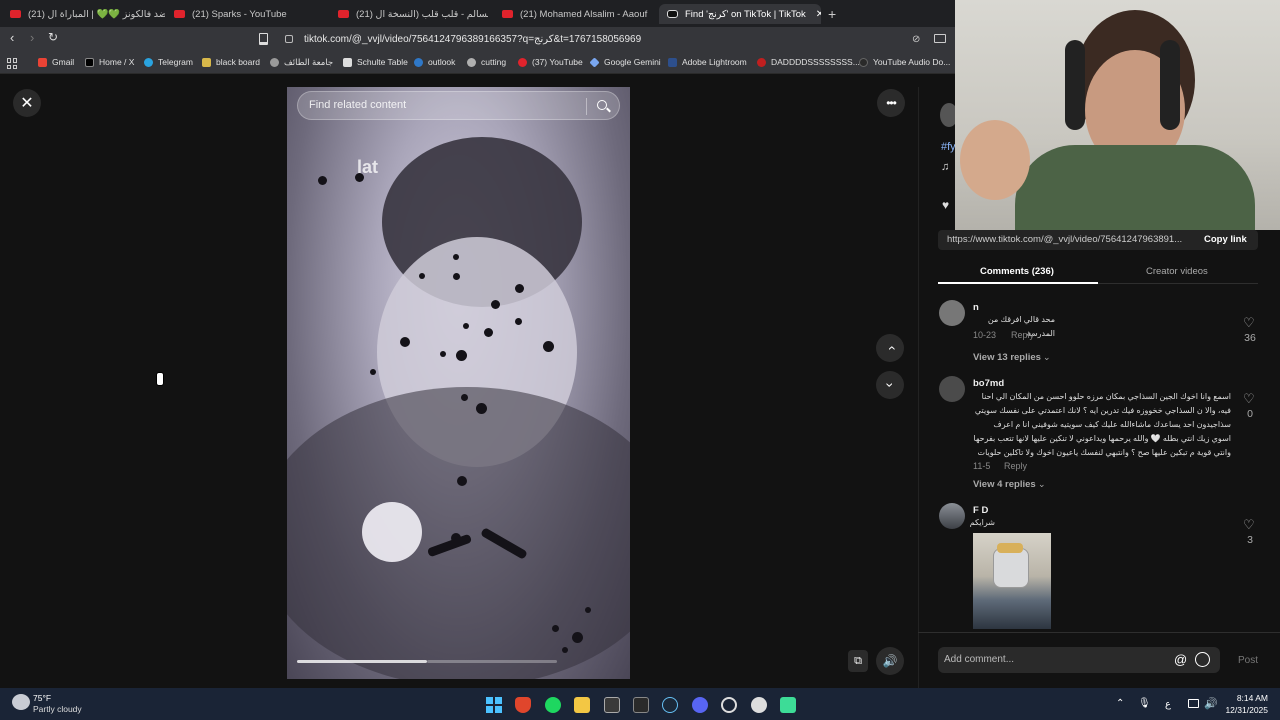 This screenshot has width=1280, height=720. Describe the element at coordinates (632, 62) in the screenshot. I see `bookmark-label: Google Gemini` at that location.